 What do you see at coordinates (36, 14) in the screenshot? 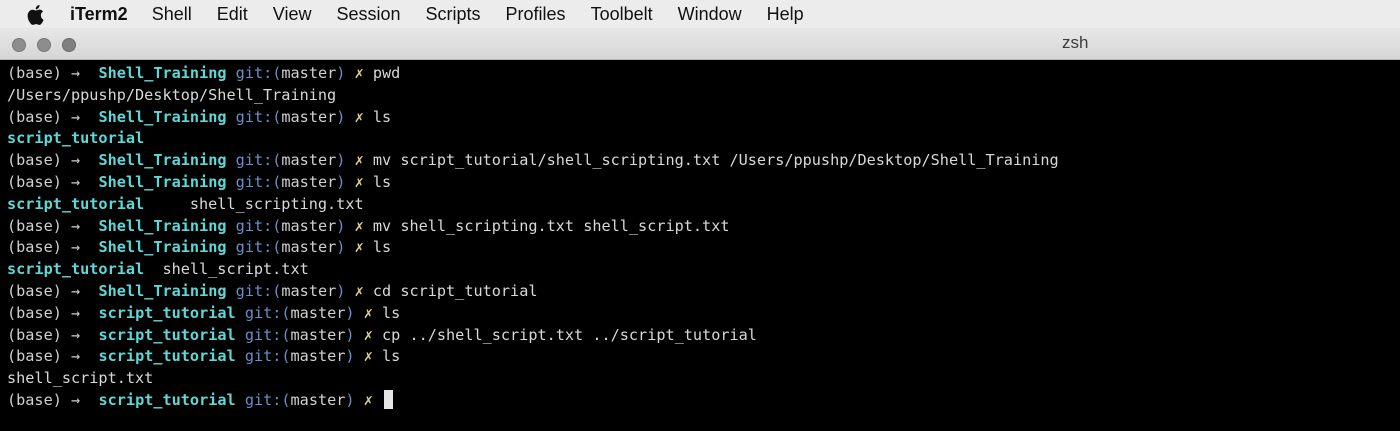
I see `apple-icon` at bounding box center [36, 14].